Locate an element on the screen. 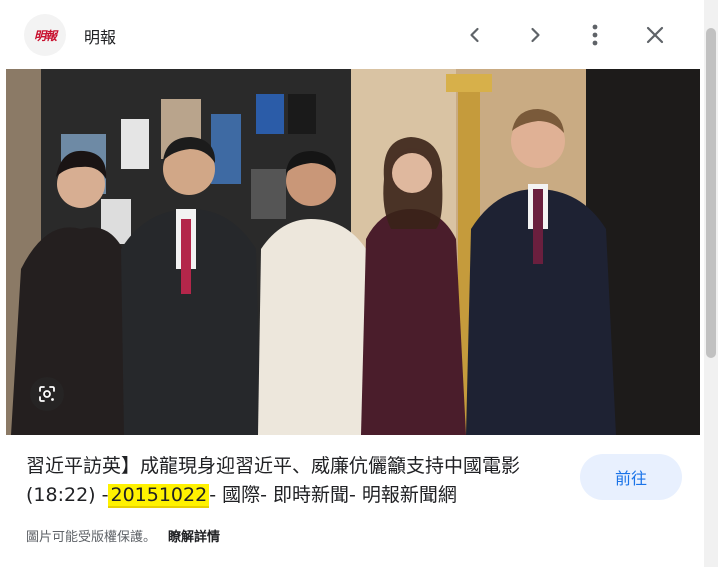 The height and width of the screenshot is (567, 718). copyright-footer: 圖片可能受版權保護。 瞭解詳情 is located at coordinates (123, 535).